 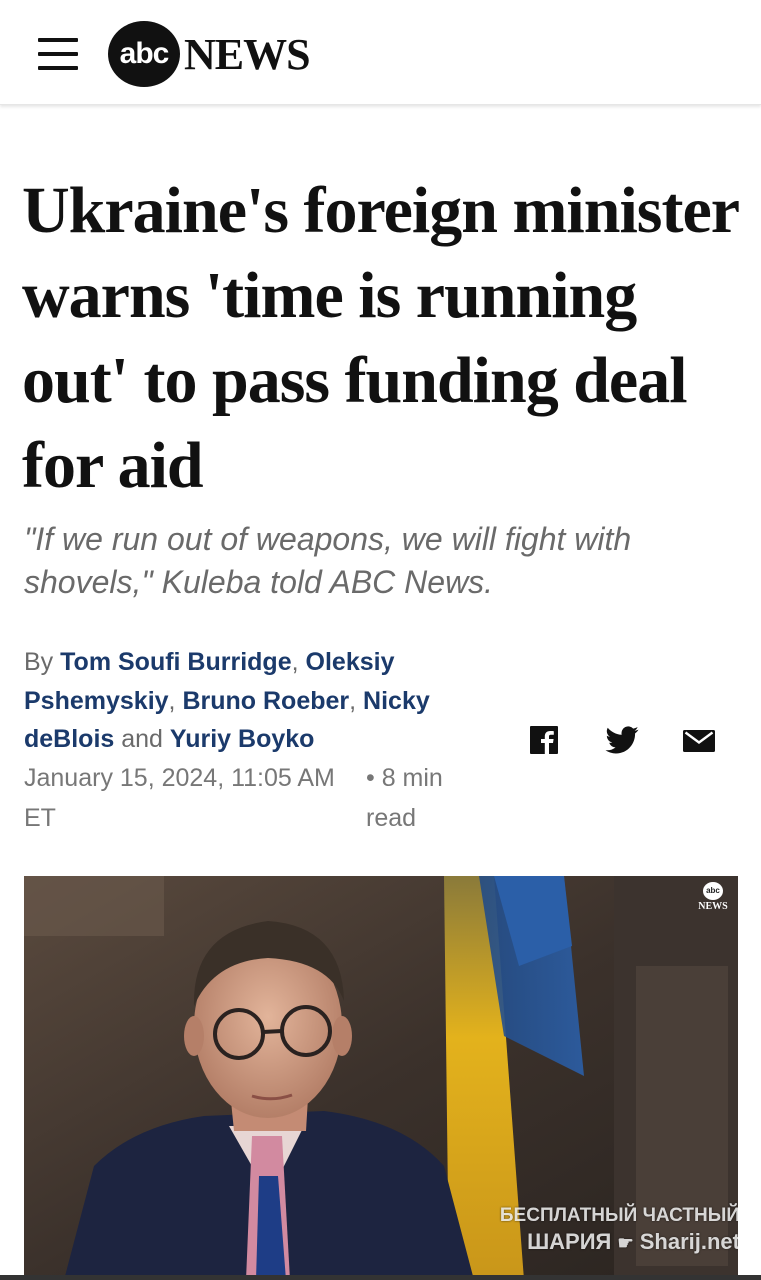 What do you see at coordinates (688, 1241) in the screenshot?
I see `watermark-site: Sharij.net` at bounding box center [688, 1241].